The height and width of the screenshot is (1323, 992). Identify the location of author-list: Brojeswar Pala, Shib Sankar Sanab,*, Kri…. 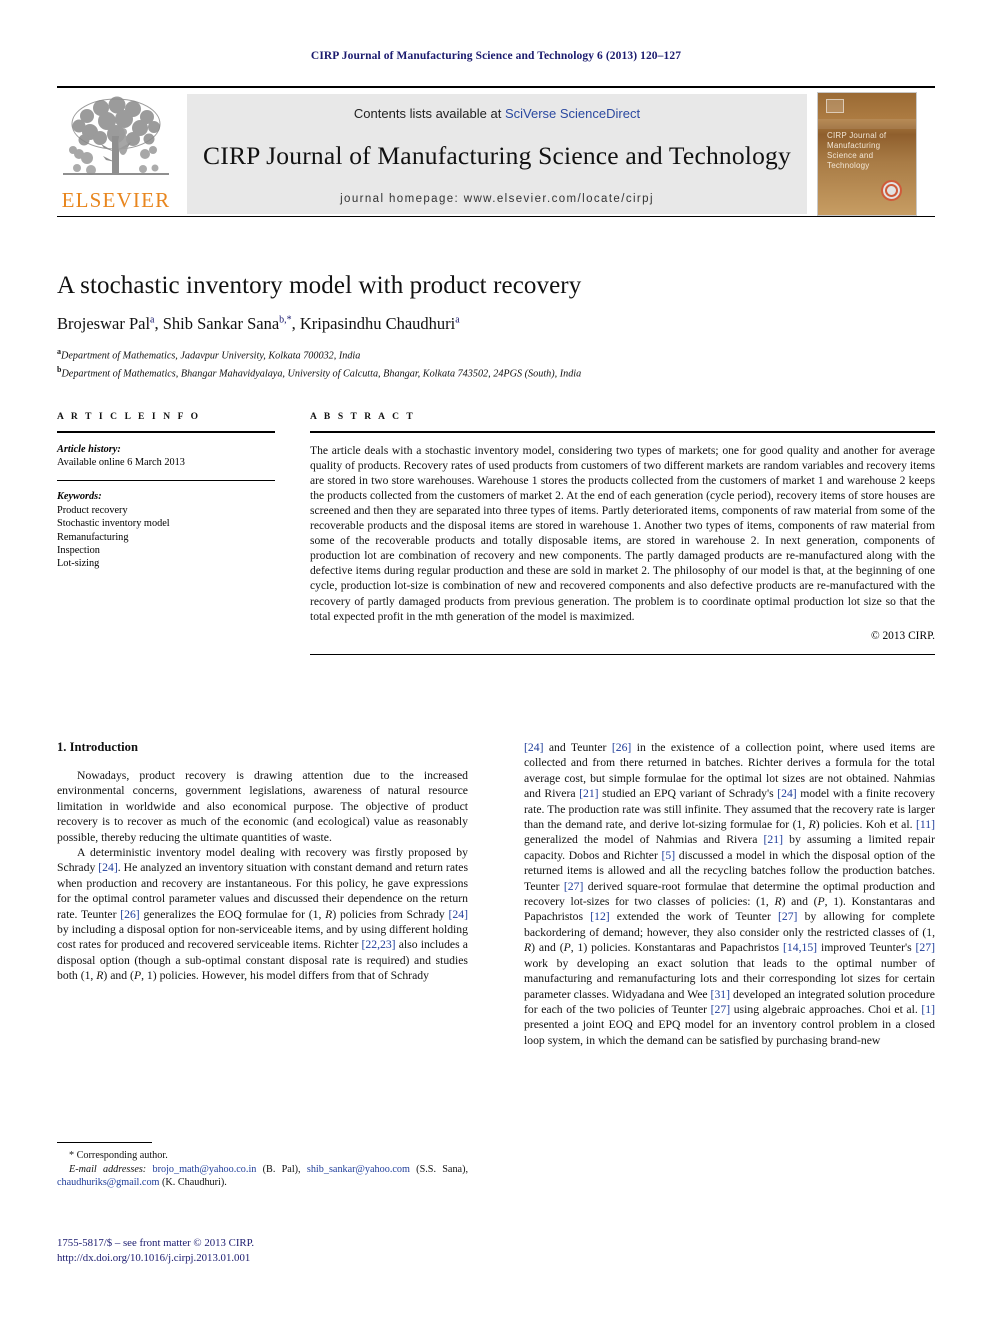
(258, 323).